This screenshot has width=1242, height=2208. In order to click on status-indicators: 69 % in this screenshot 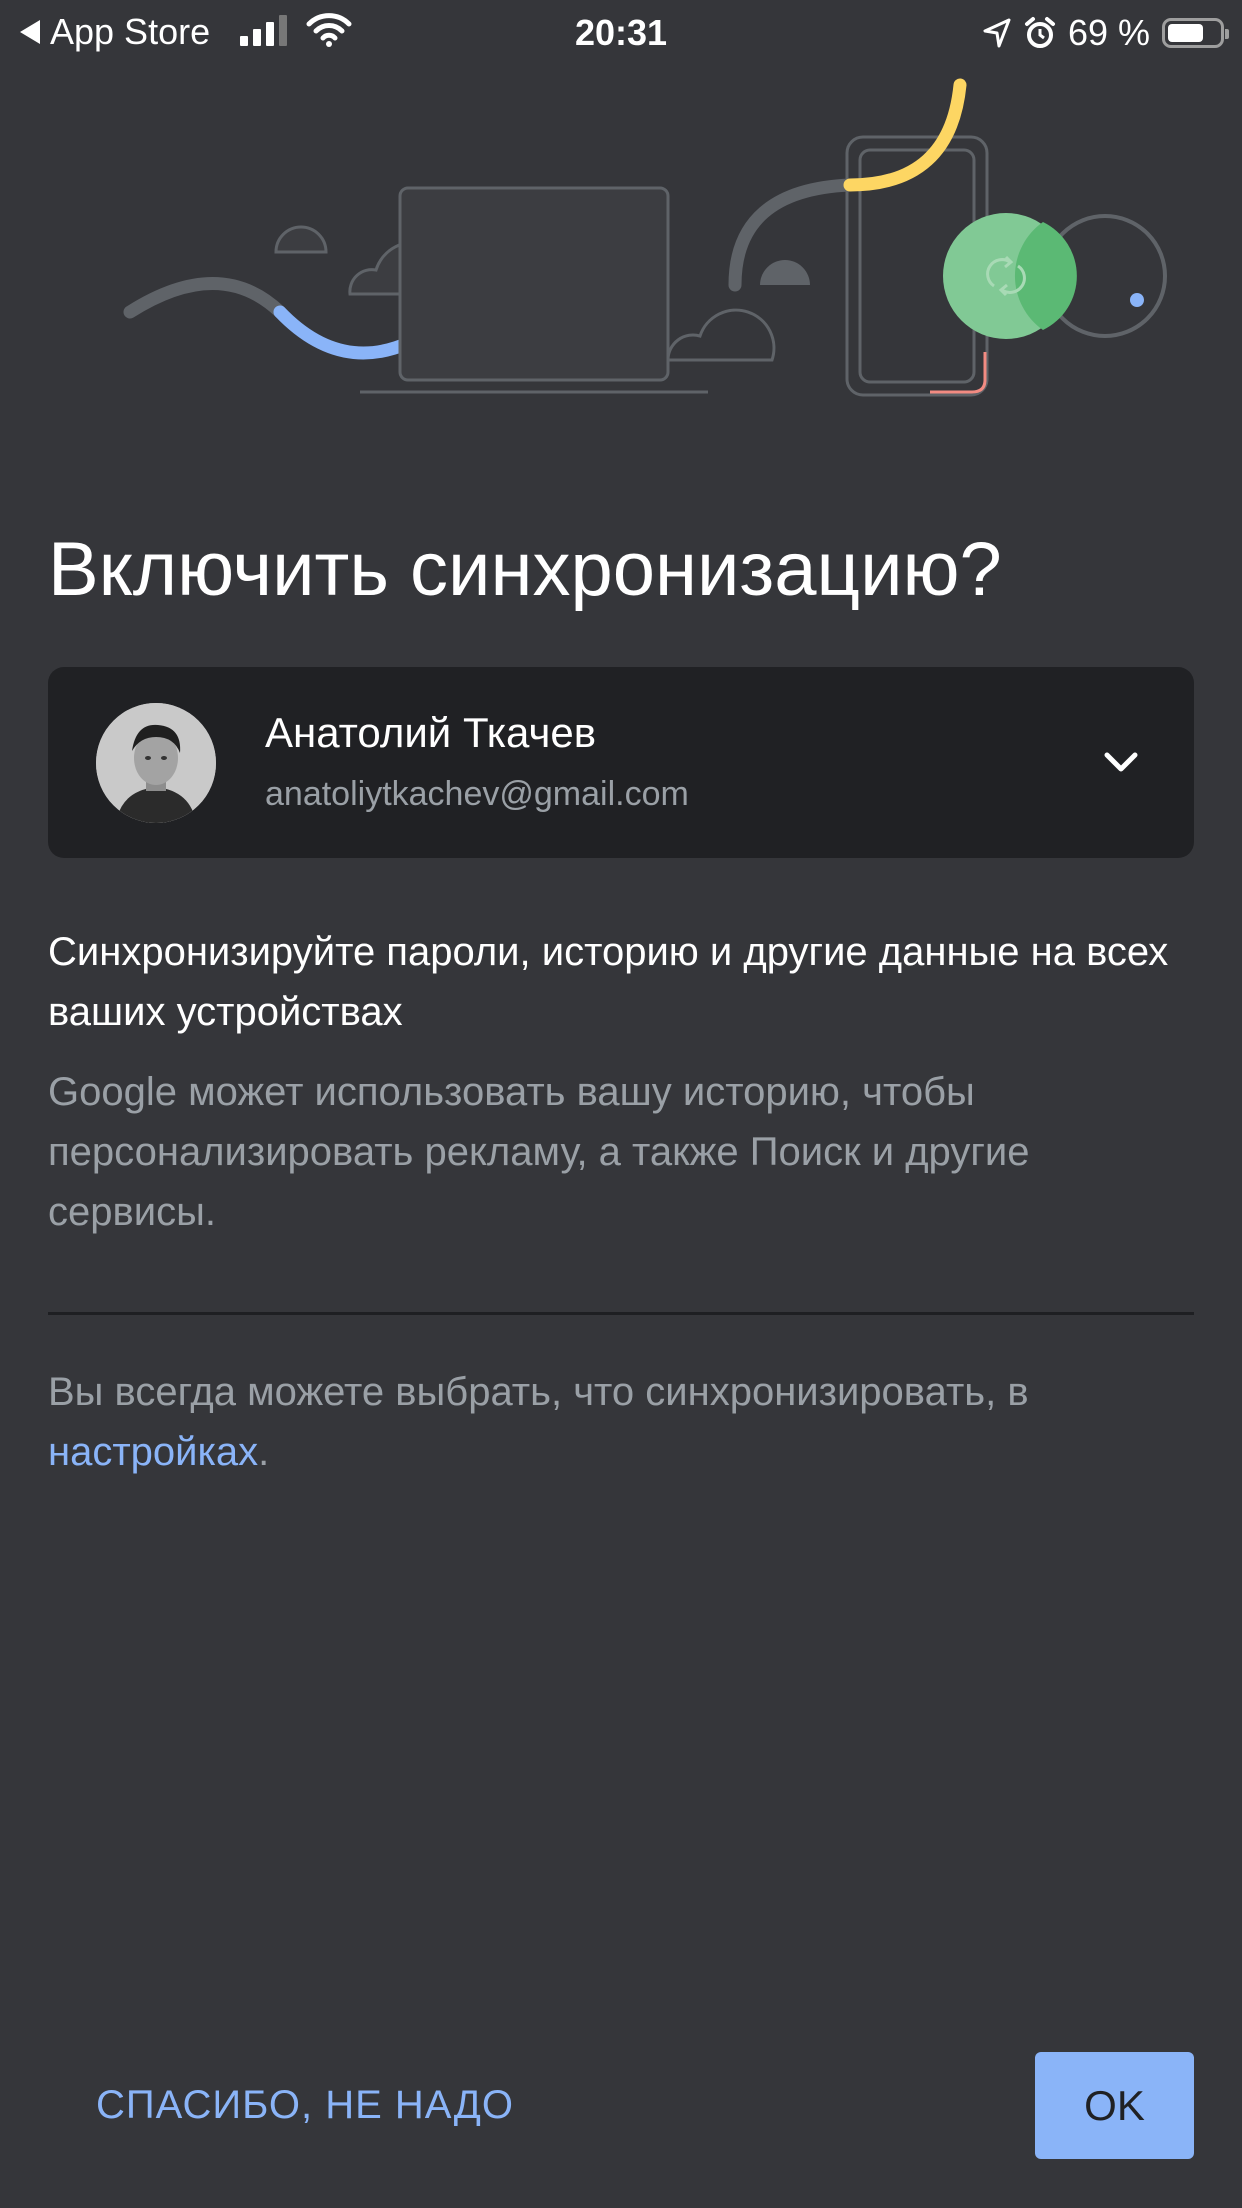, I will do `click(1105, 33)`.